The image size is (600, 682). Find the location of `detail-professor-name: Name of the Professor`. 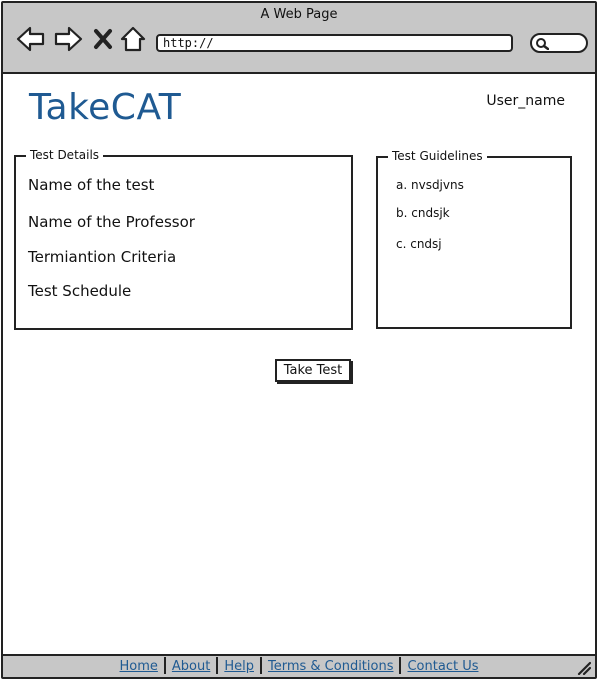

detail-professor-name: Name of the Professor is located at coordinates (111, 222).